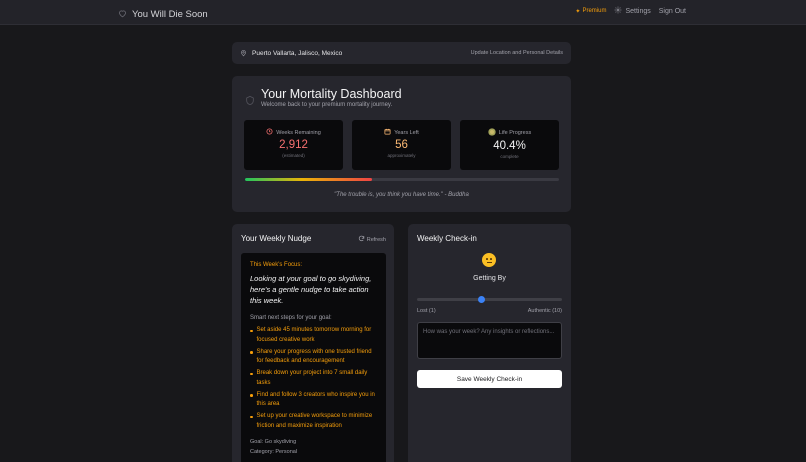  I want to click on life-progress-bar, so click(402, 179).